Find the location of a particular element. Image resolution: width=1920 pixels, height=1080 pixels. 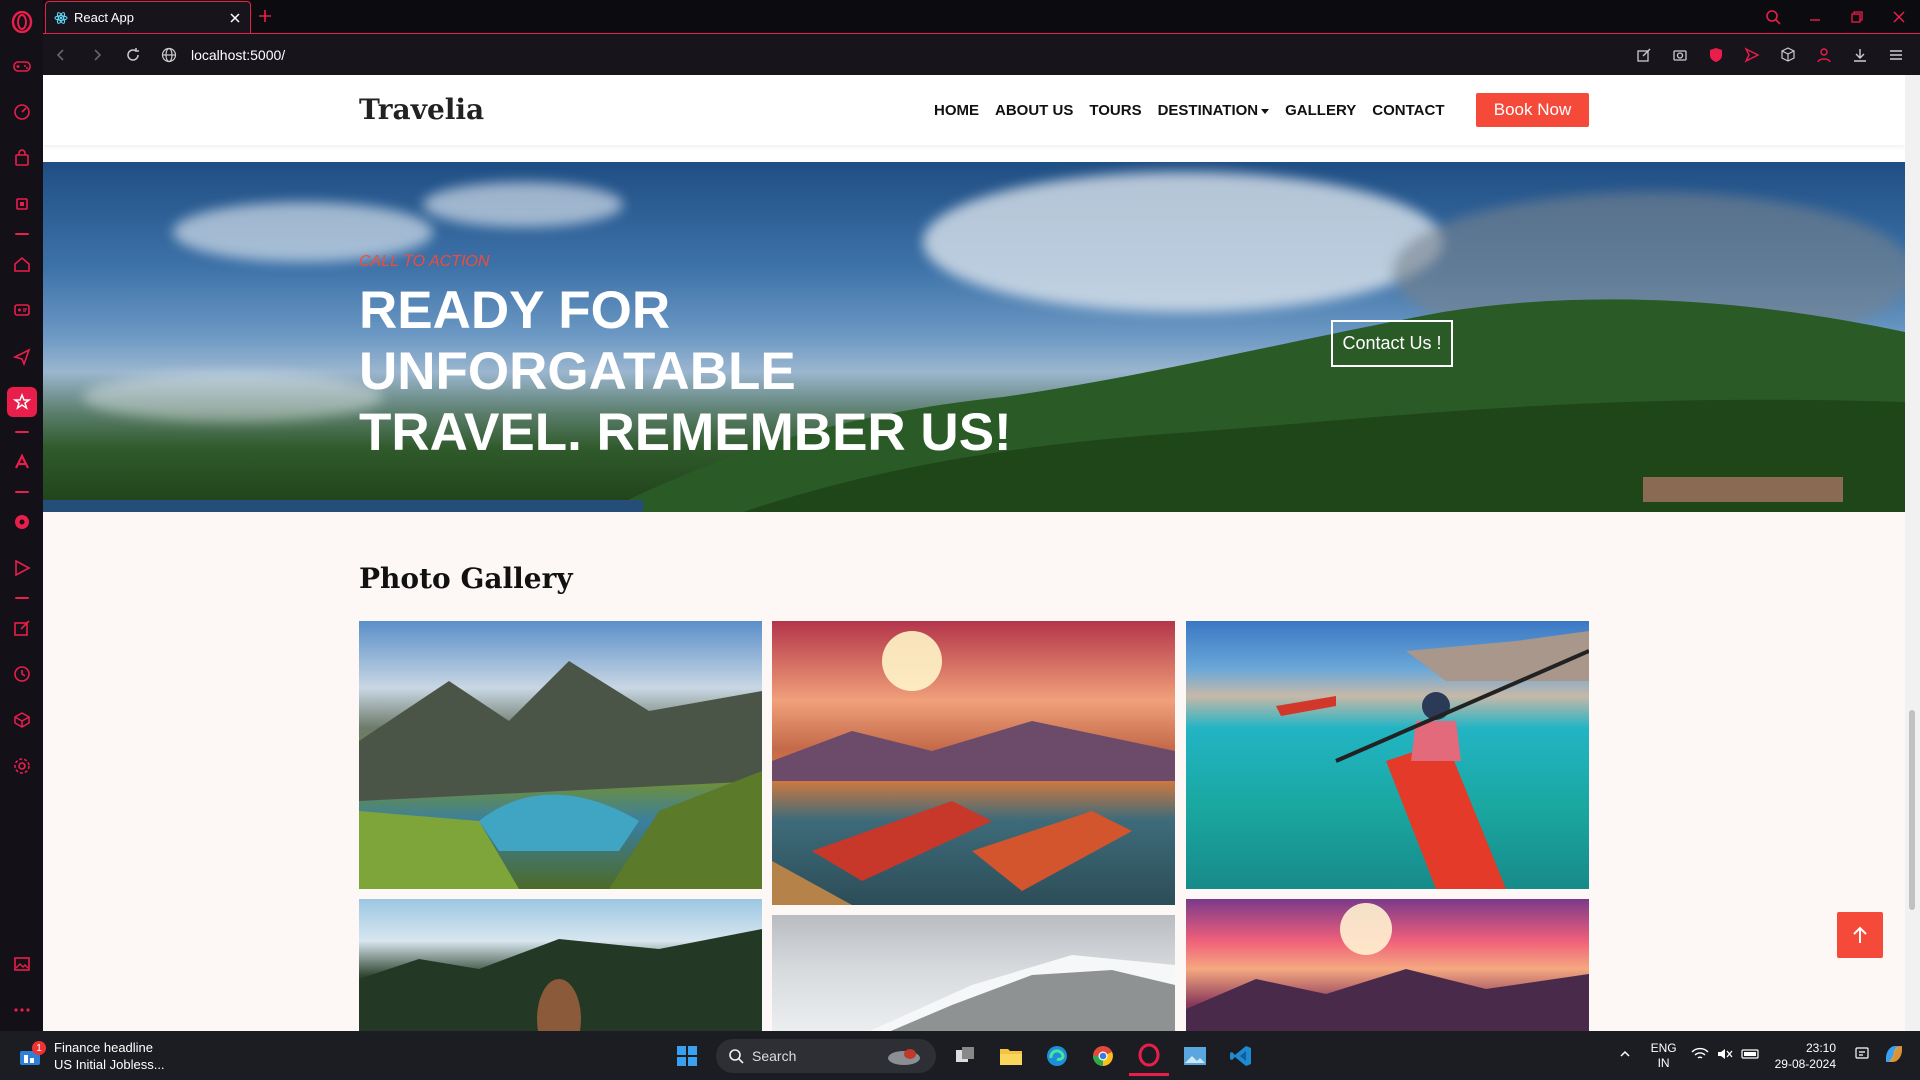

gallery-photo-boats-sunset is located at coordinates (973, 763).